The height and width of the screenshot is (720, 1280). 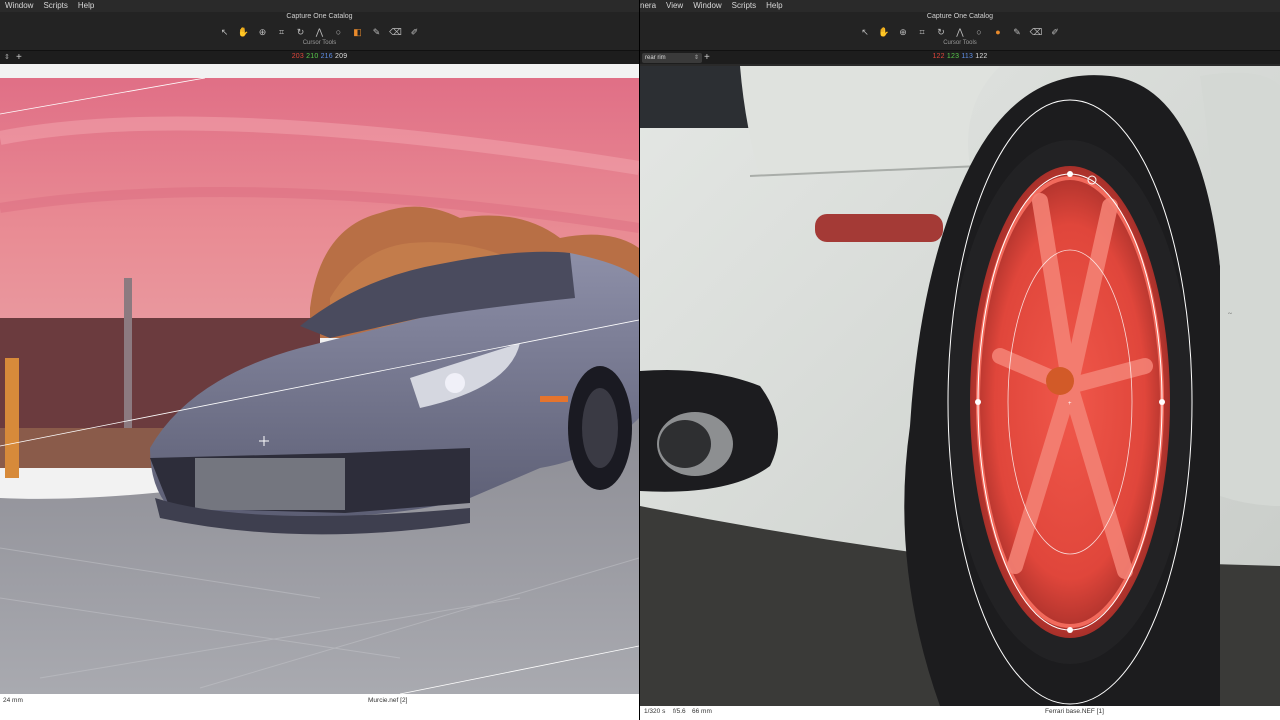 What do you see at coordinates (388, 700) in the screenshot?
I see `filename: Murcie.nef [2]` at bounding box center [388, 700].